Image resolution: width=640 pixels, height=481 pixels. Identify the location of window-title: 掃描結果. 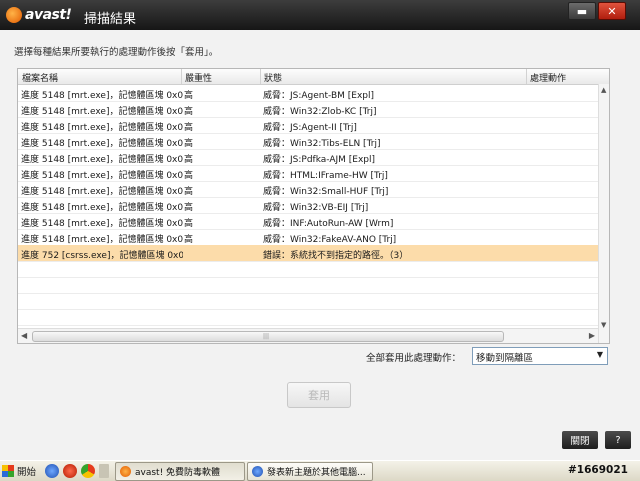
(110, 19).